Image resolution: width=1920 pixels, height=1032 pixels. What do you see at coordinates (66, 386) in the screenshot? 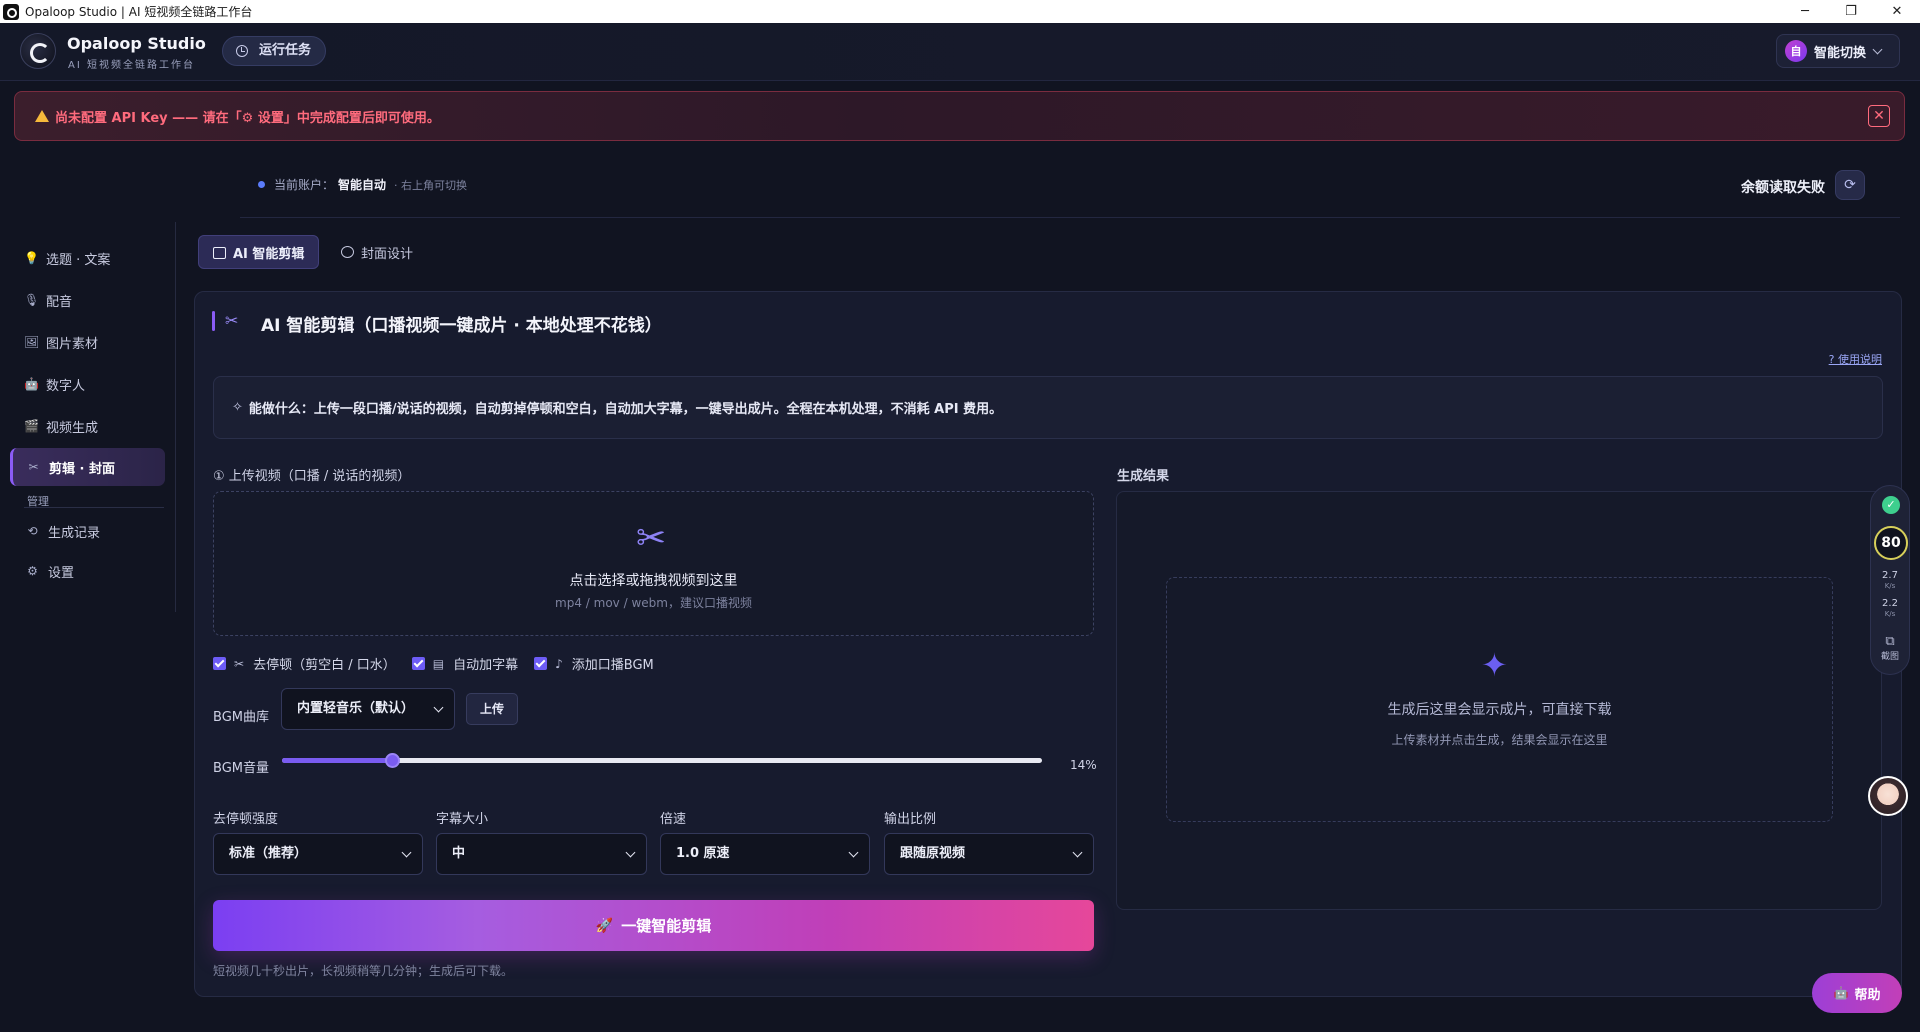
I see `sidebar-item-label: 数字人` at bounding box center [66, 386].